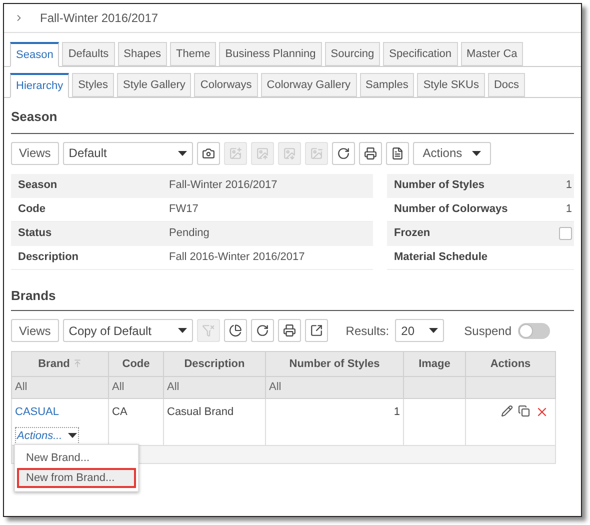 The image size is (590, 525). What do you see at coordinates (419, 330) in the screenshot?
I see `results-select: 20` at bounding box center [419, 330].